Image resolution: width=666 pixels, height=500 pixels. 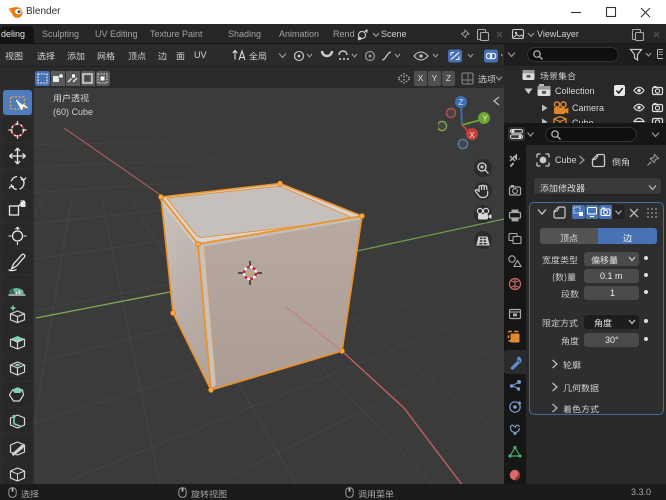 I want to click on svg-text: Y, so click(x=485, y=118).